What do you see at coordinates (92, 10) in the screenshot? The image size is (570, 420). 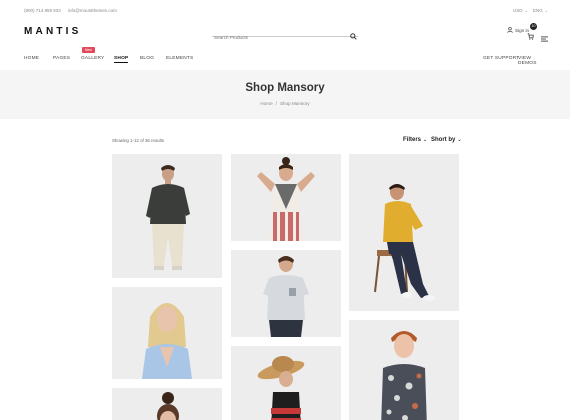 I see `email-address: info@mountthemes.com` at bounding box center [92, 10].